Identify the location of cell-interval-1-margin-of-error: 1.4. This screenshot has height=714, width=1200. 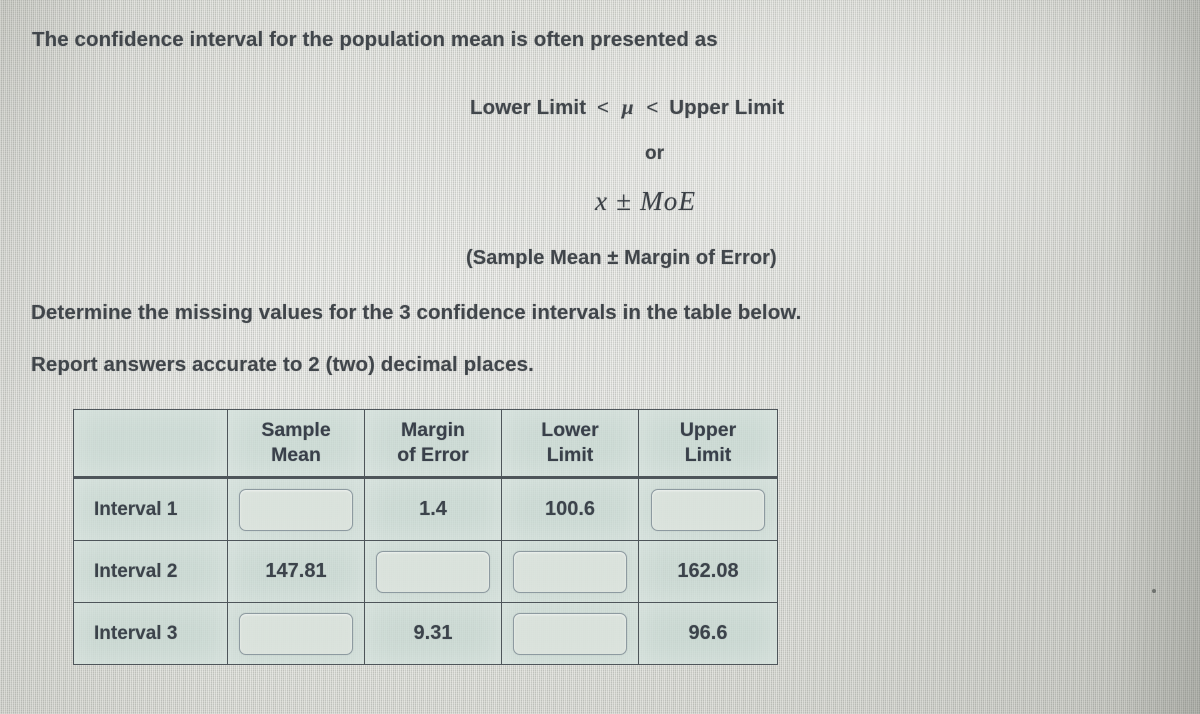
(433, 509).